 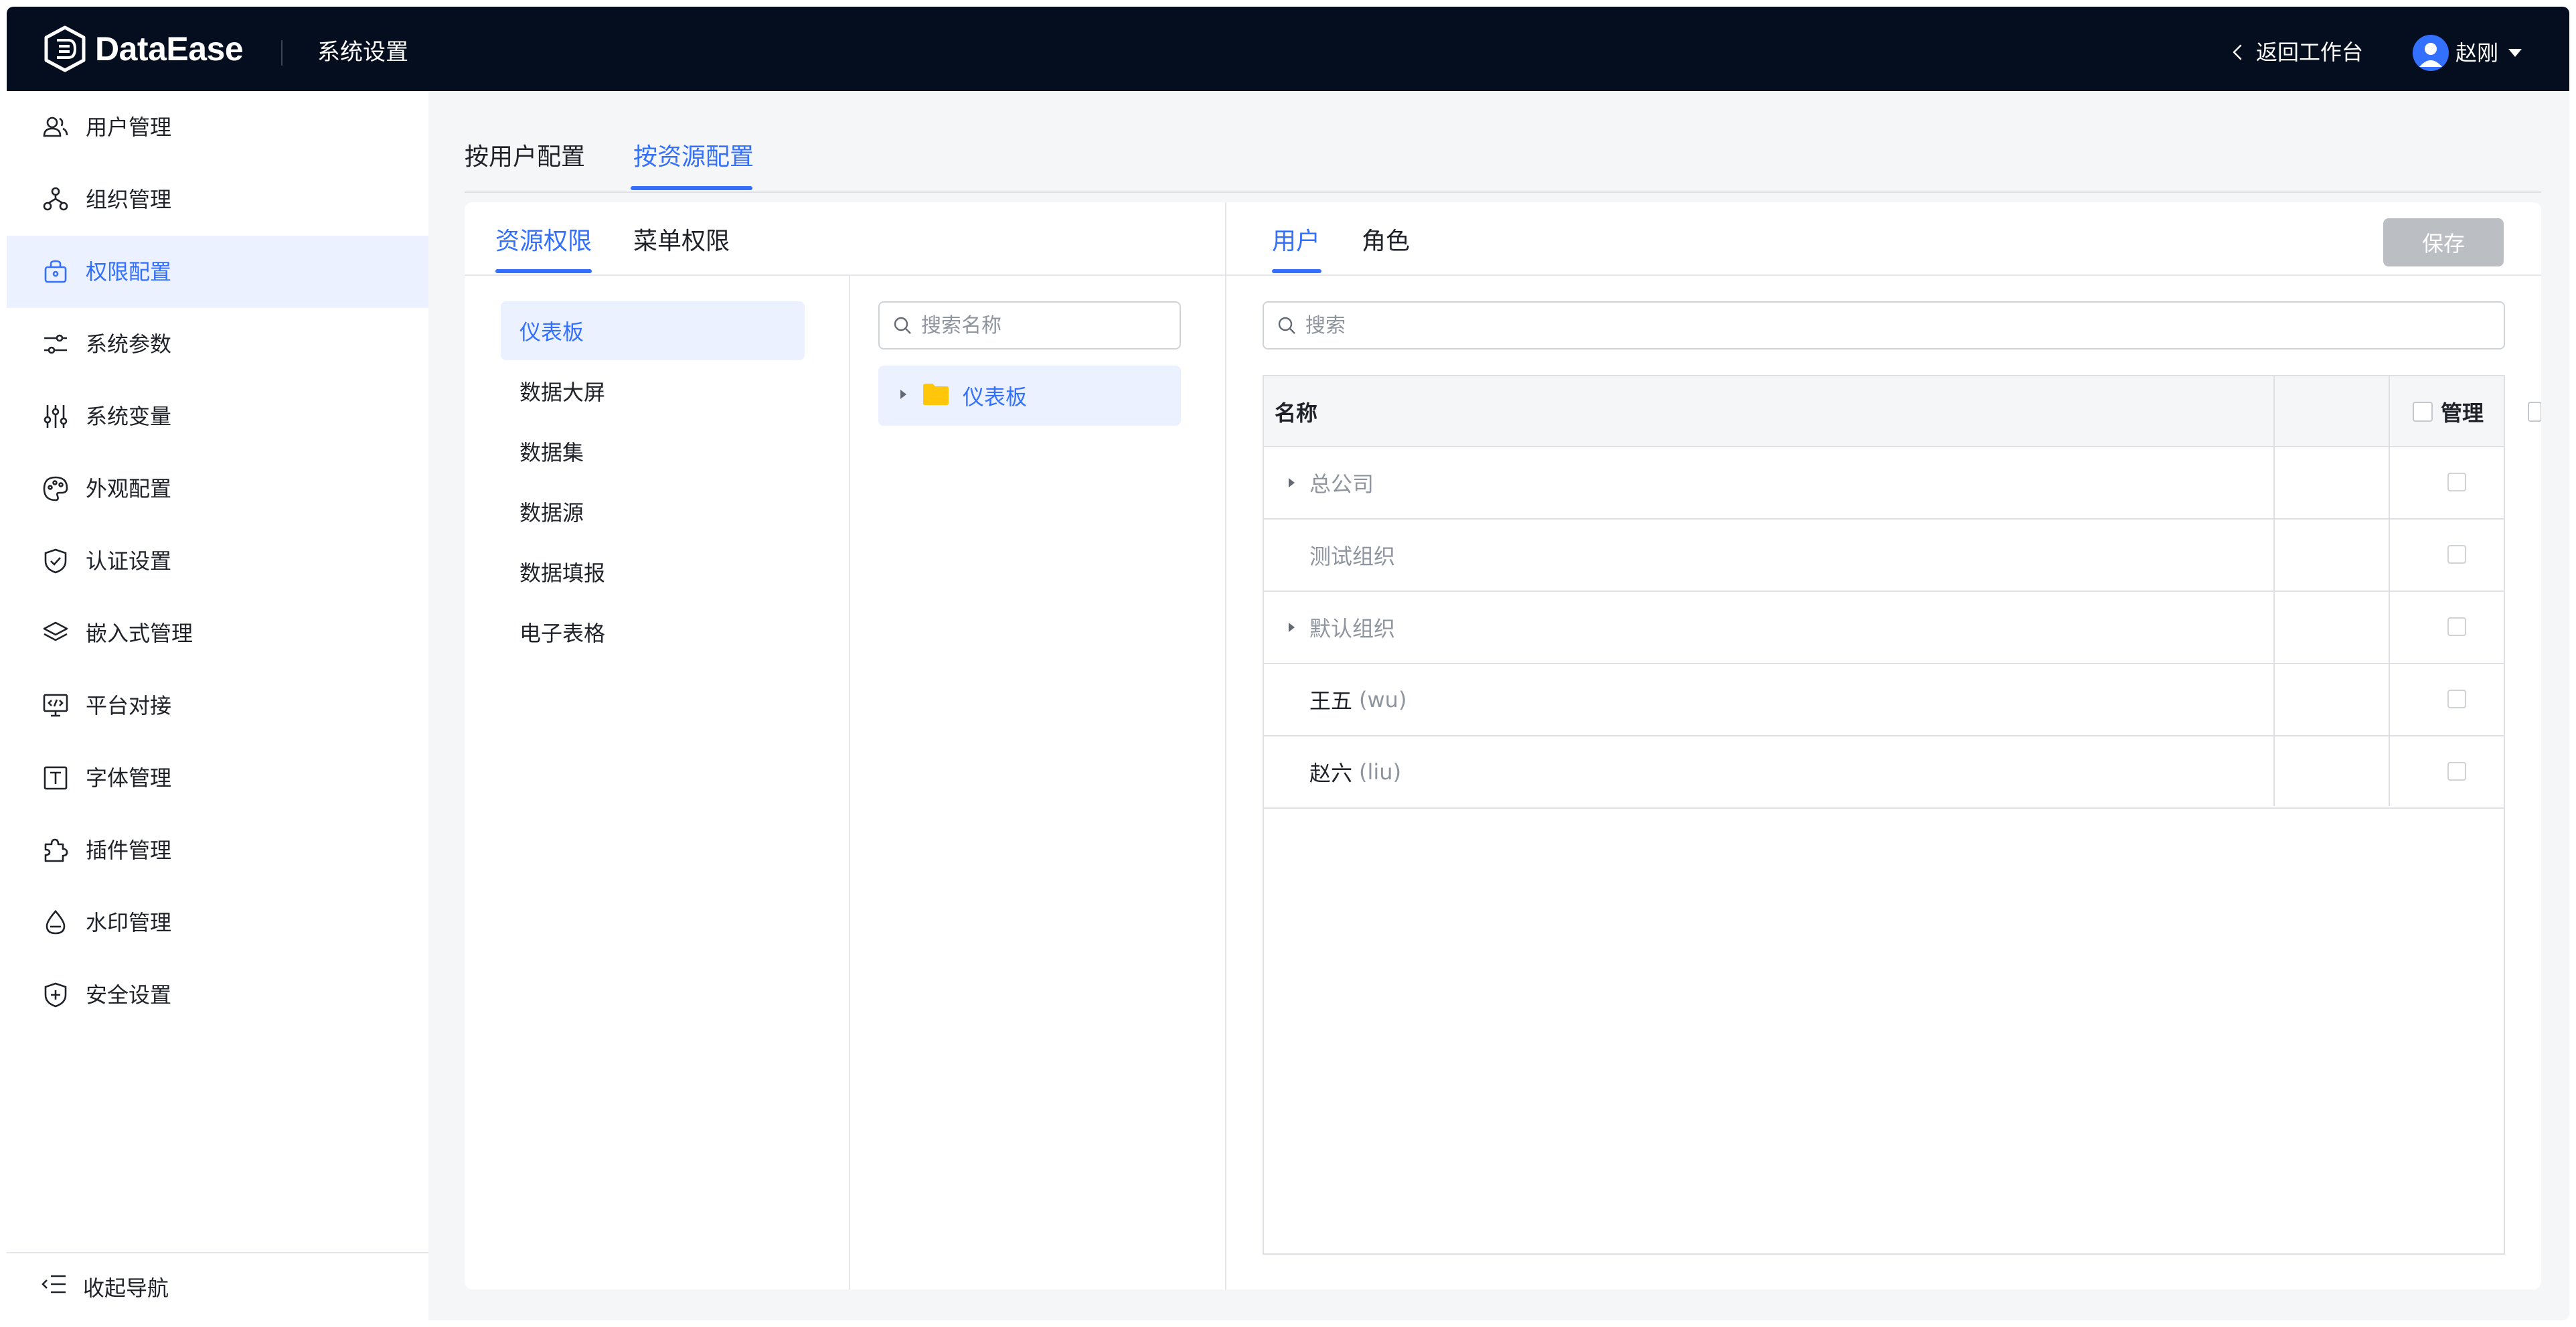 I want to click on sidebar-item-label: 认证设置, so click(x=129, y=561).